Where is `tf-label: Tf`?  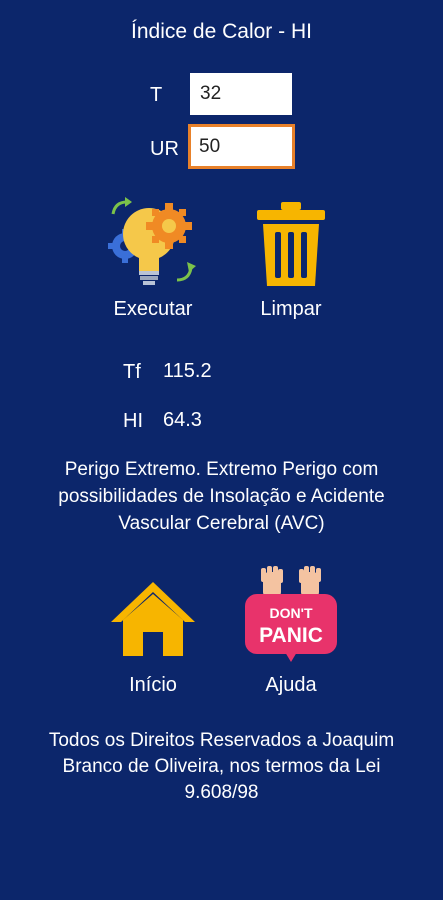 tf-label: Tf is located at coordinates (132, 372).